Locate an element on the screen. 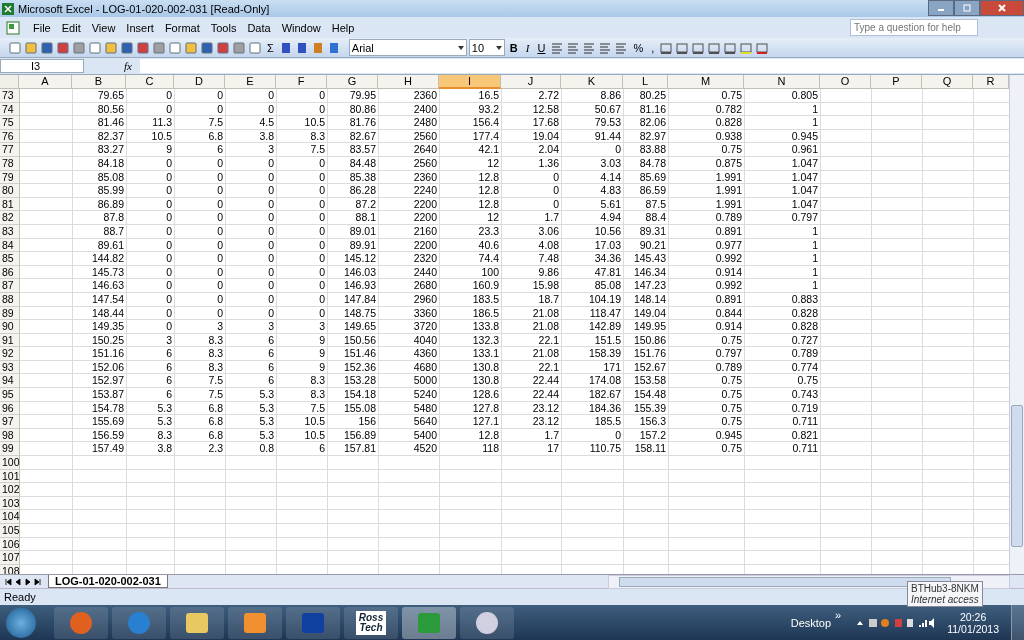 The height and width of the screenshot is (640, 1024). column-header: E is located at coordinates (250, 82).